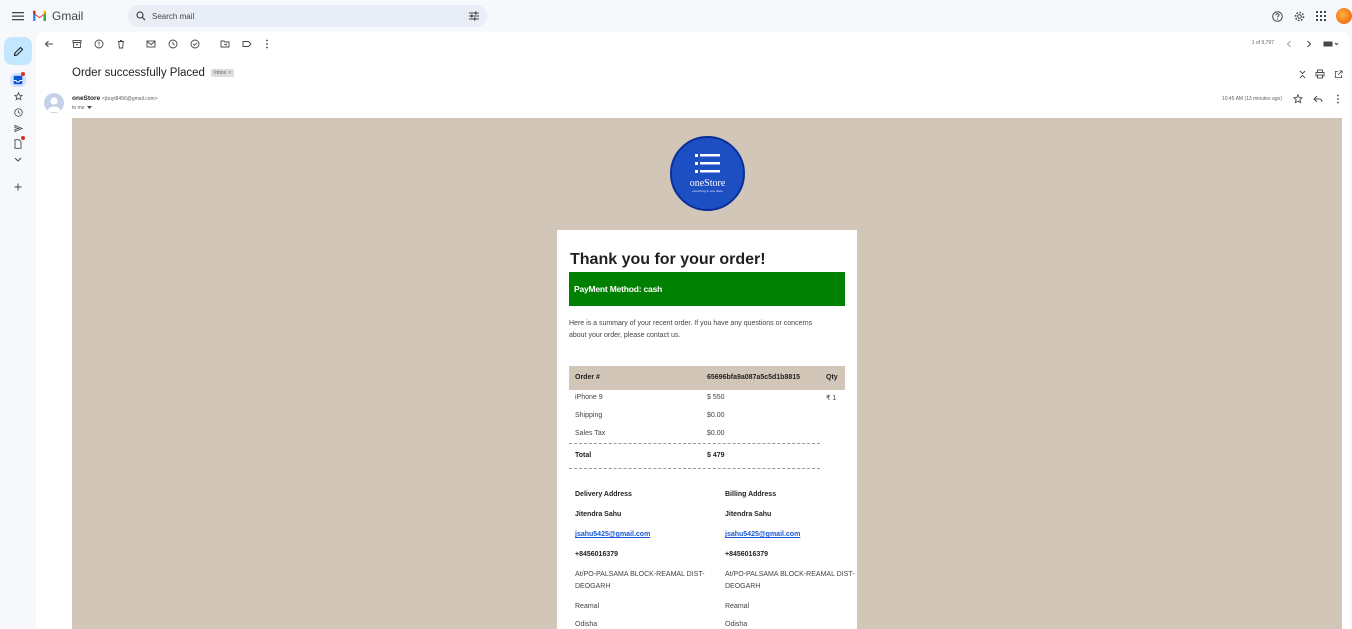 This screenshot has height=629, width=1352. I want to click on shipping-label: Shipping, so click(589, 415).